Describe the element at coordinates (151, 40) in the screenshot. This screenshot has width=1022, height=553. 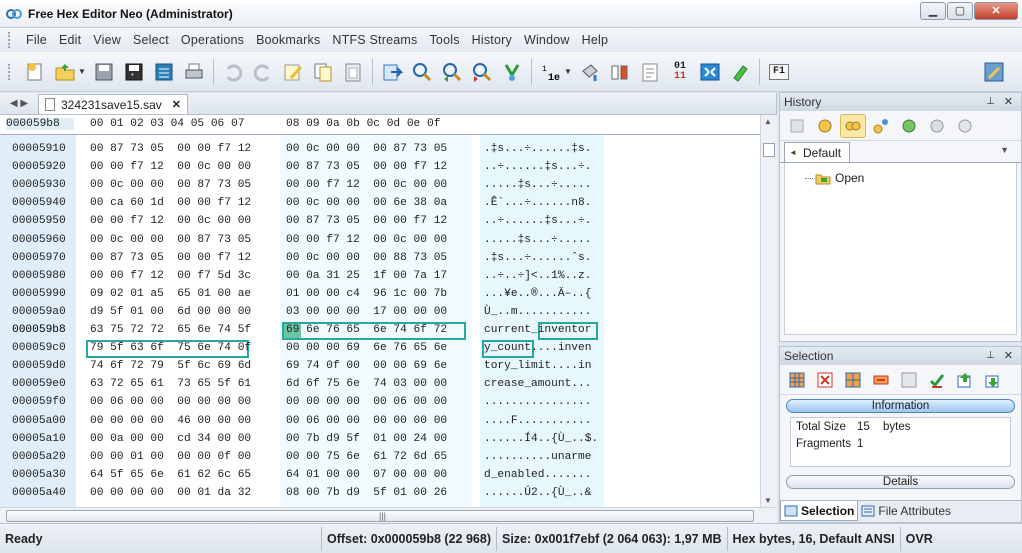
I see `menu-select: Select` at that location.